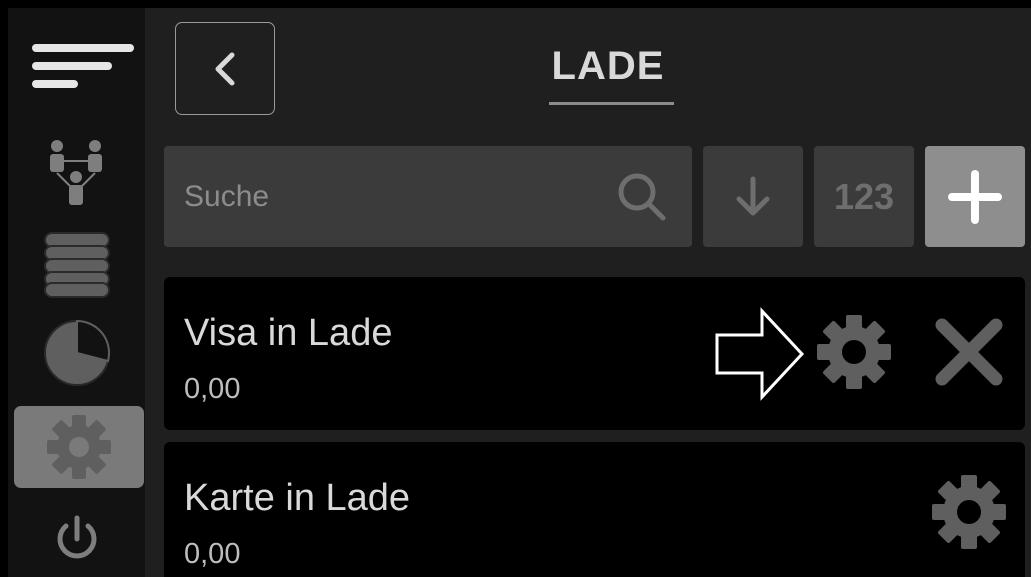  I want to click on sidebar-item-menu, so click(76, 68).